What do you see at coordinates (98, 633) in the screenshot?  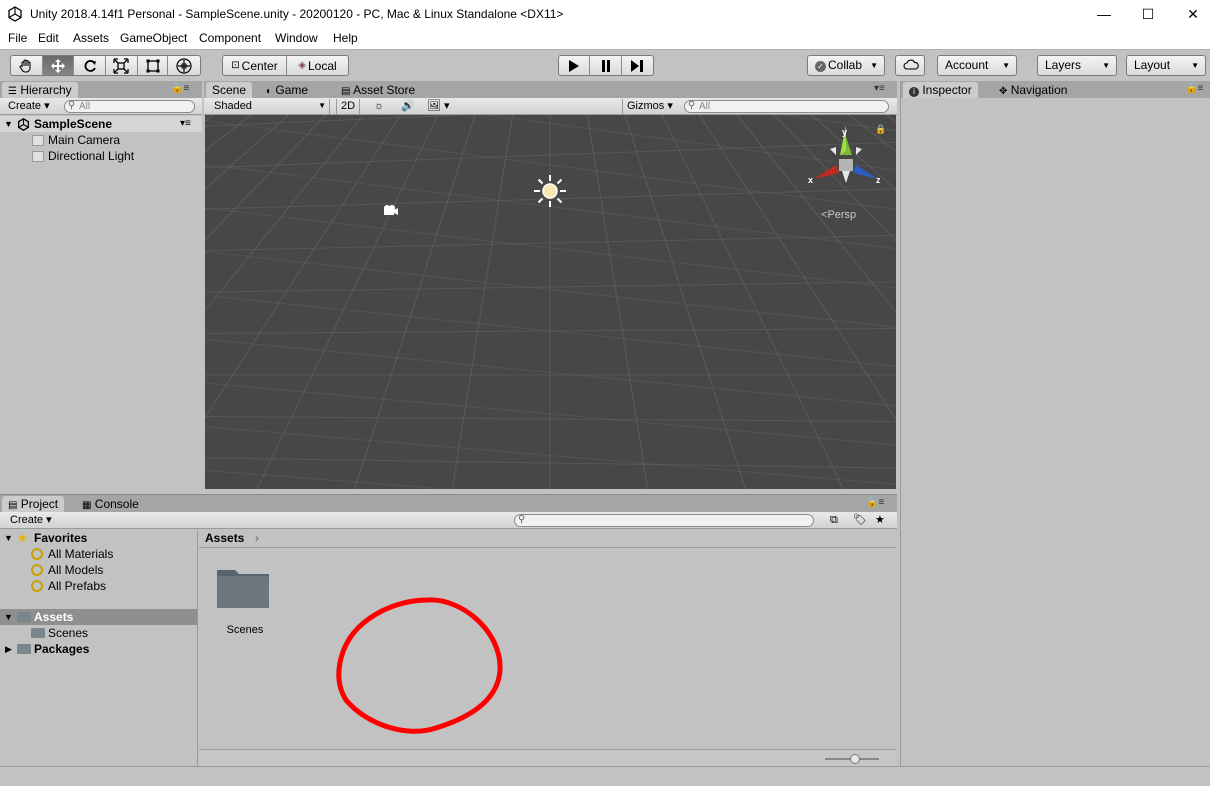 I see `folder-row: Scenes` at bounding box center [98, 633].